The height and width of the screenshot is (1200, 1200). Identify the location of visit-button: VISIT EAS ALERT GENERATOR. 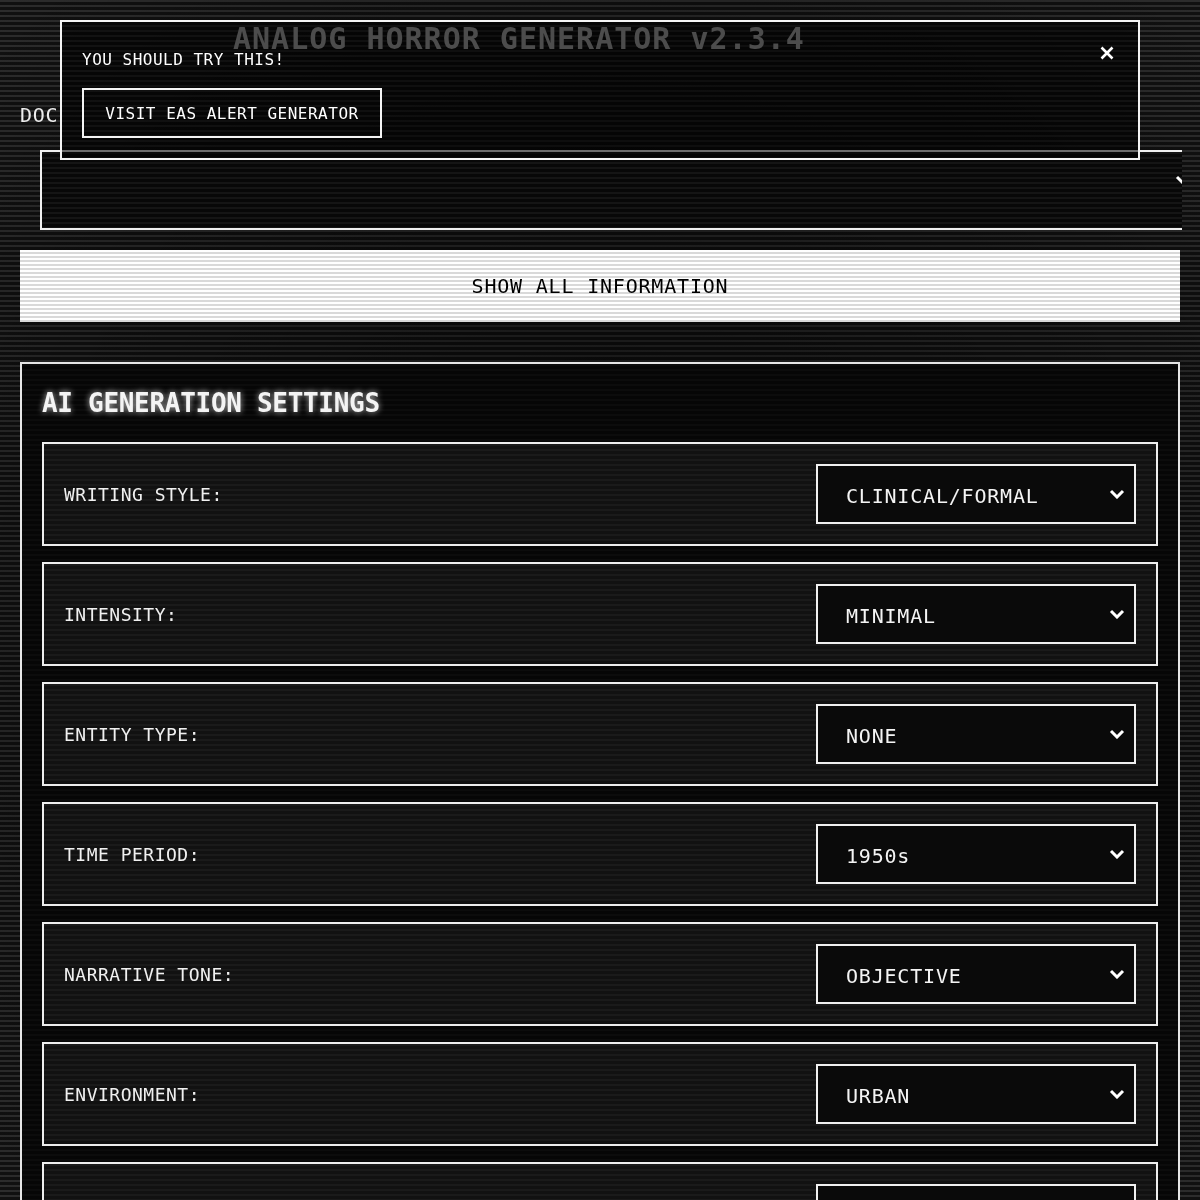
(232, 113).